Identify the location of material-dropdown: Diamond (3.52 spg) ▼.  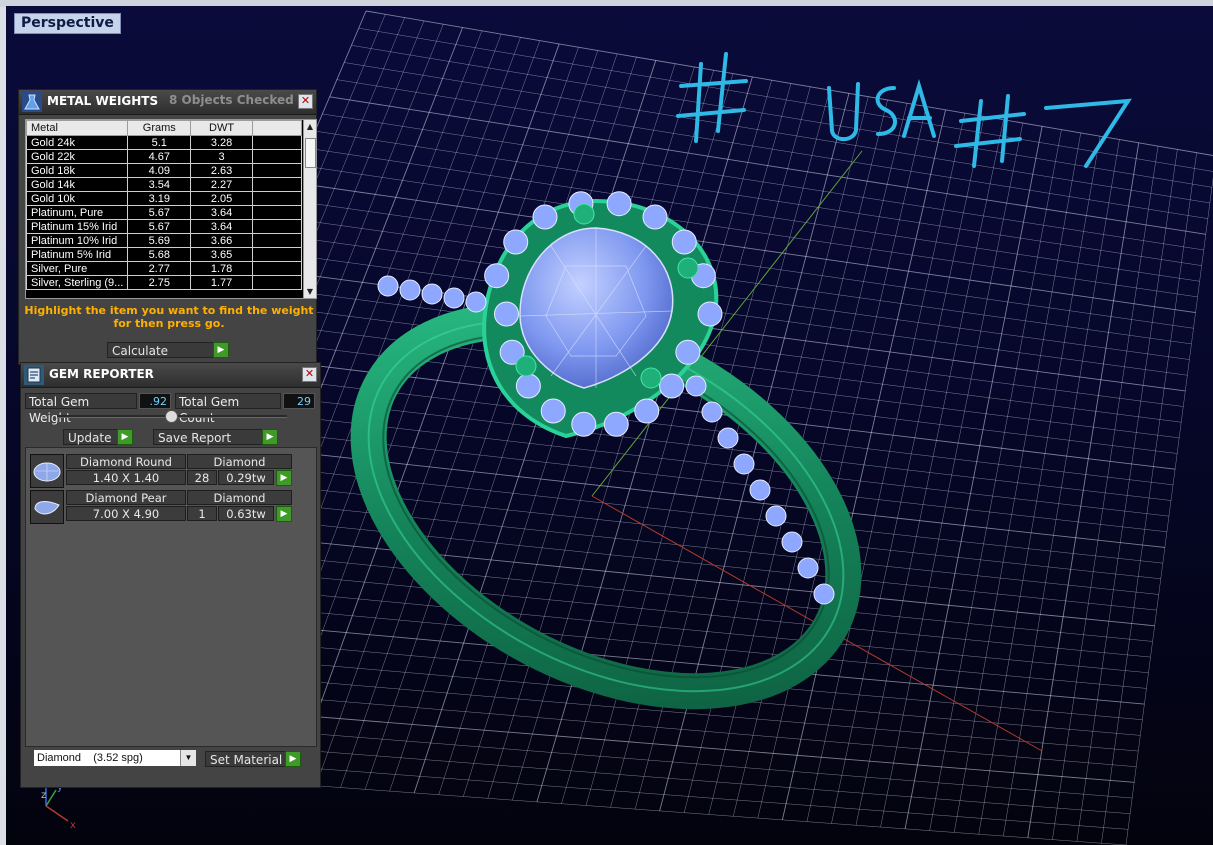
(115, 758).